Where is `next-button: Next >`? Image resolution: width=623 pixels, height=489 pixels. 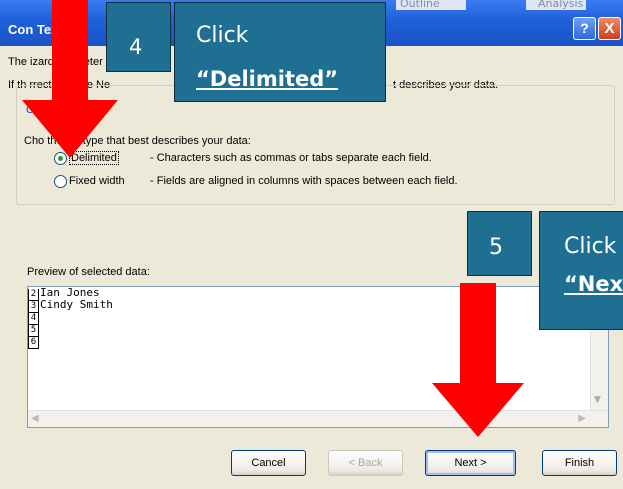
next-button: Next > is located at coordinates (470, 463).